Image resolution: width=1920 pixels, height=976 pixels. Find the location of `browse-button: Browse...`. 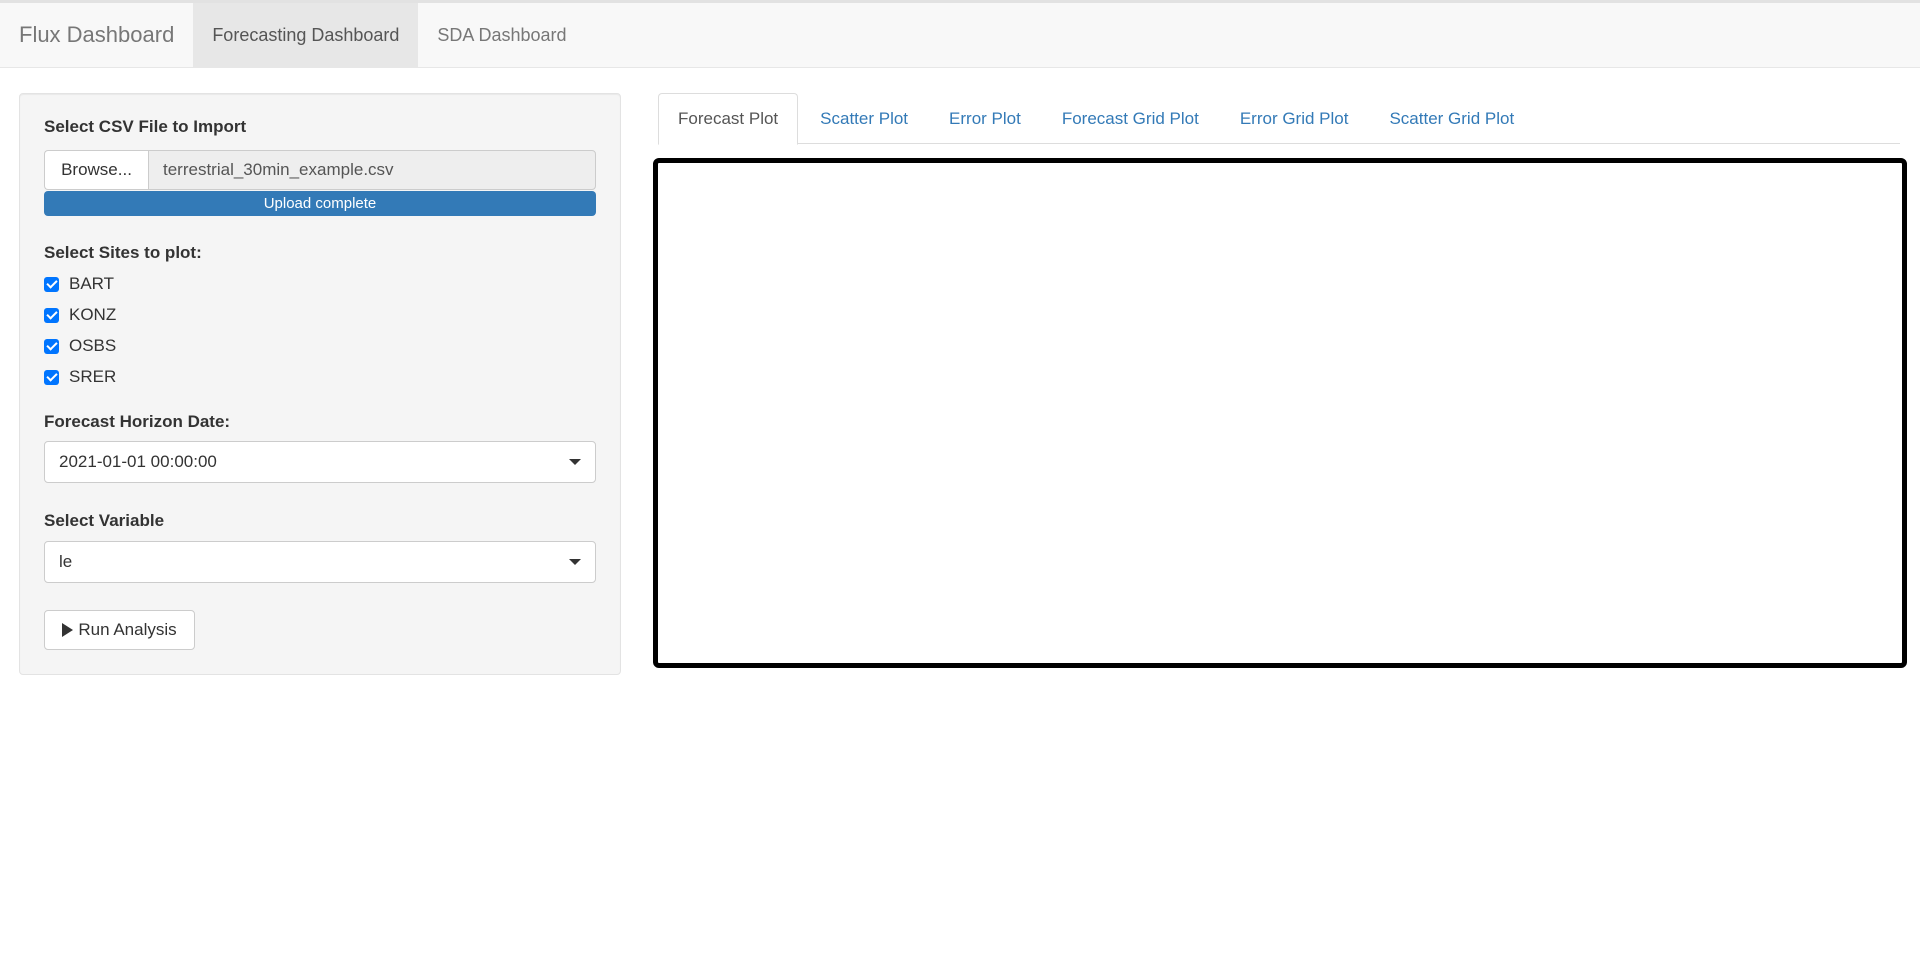

browse-button: Browse... is located at coordinates (96, 170).